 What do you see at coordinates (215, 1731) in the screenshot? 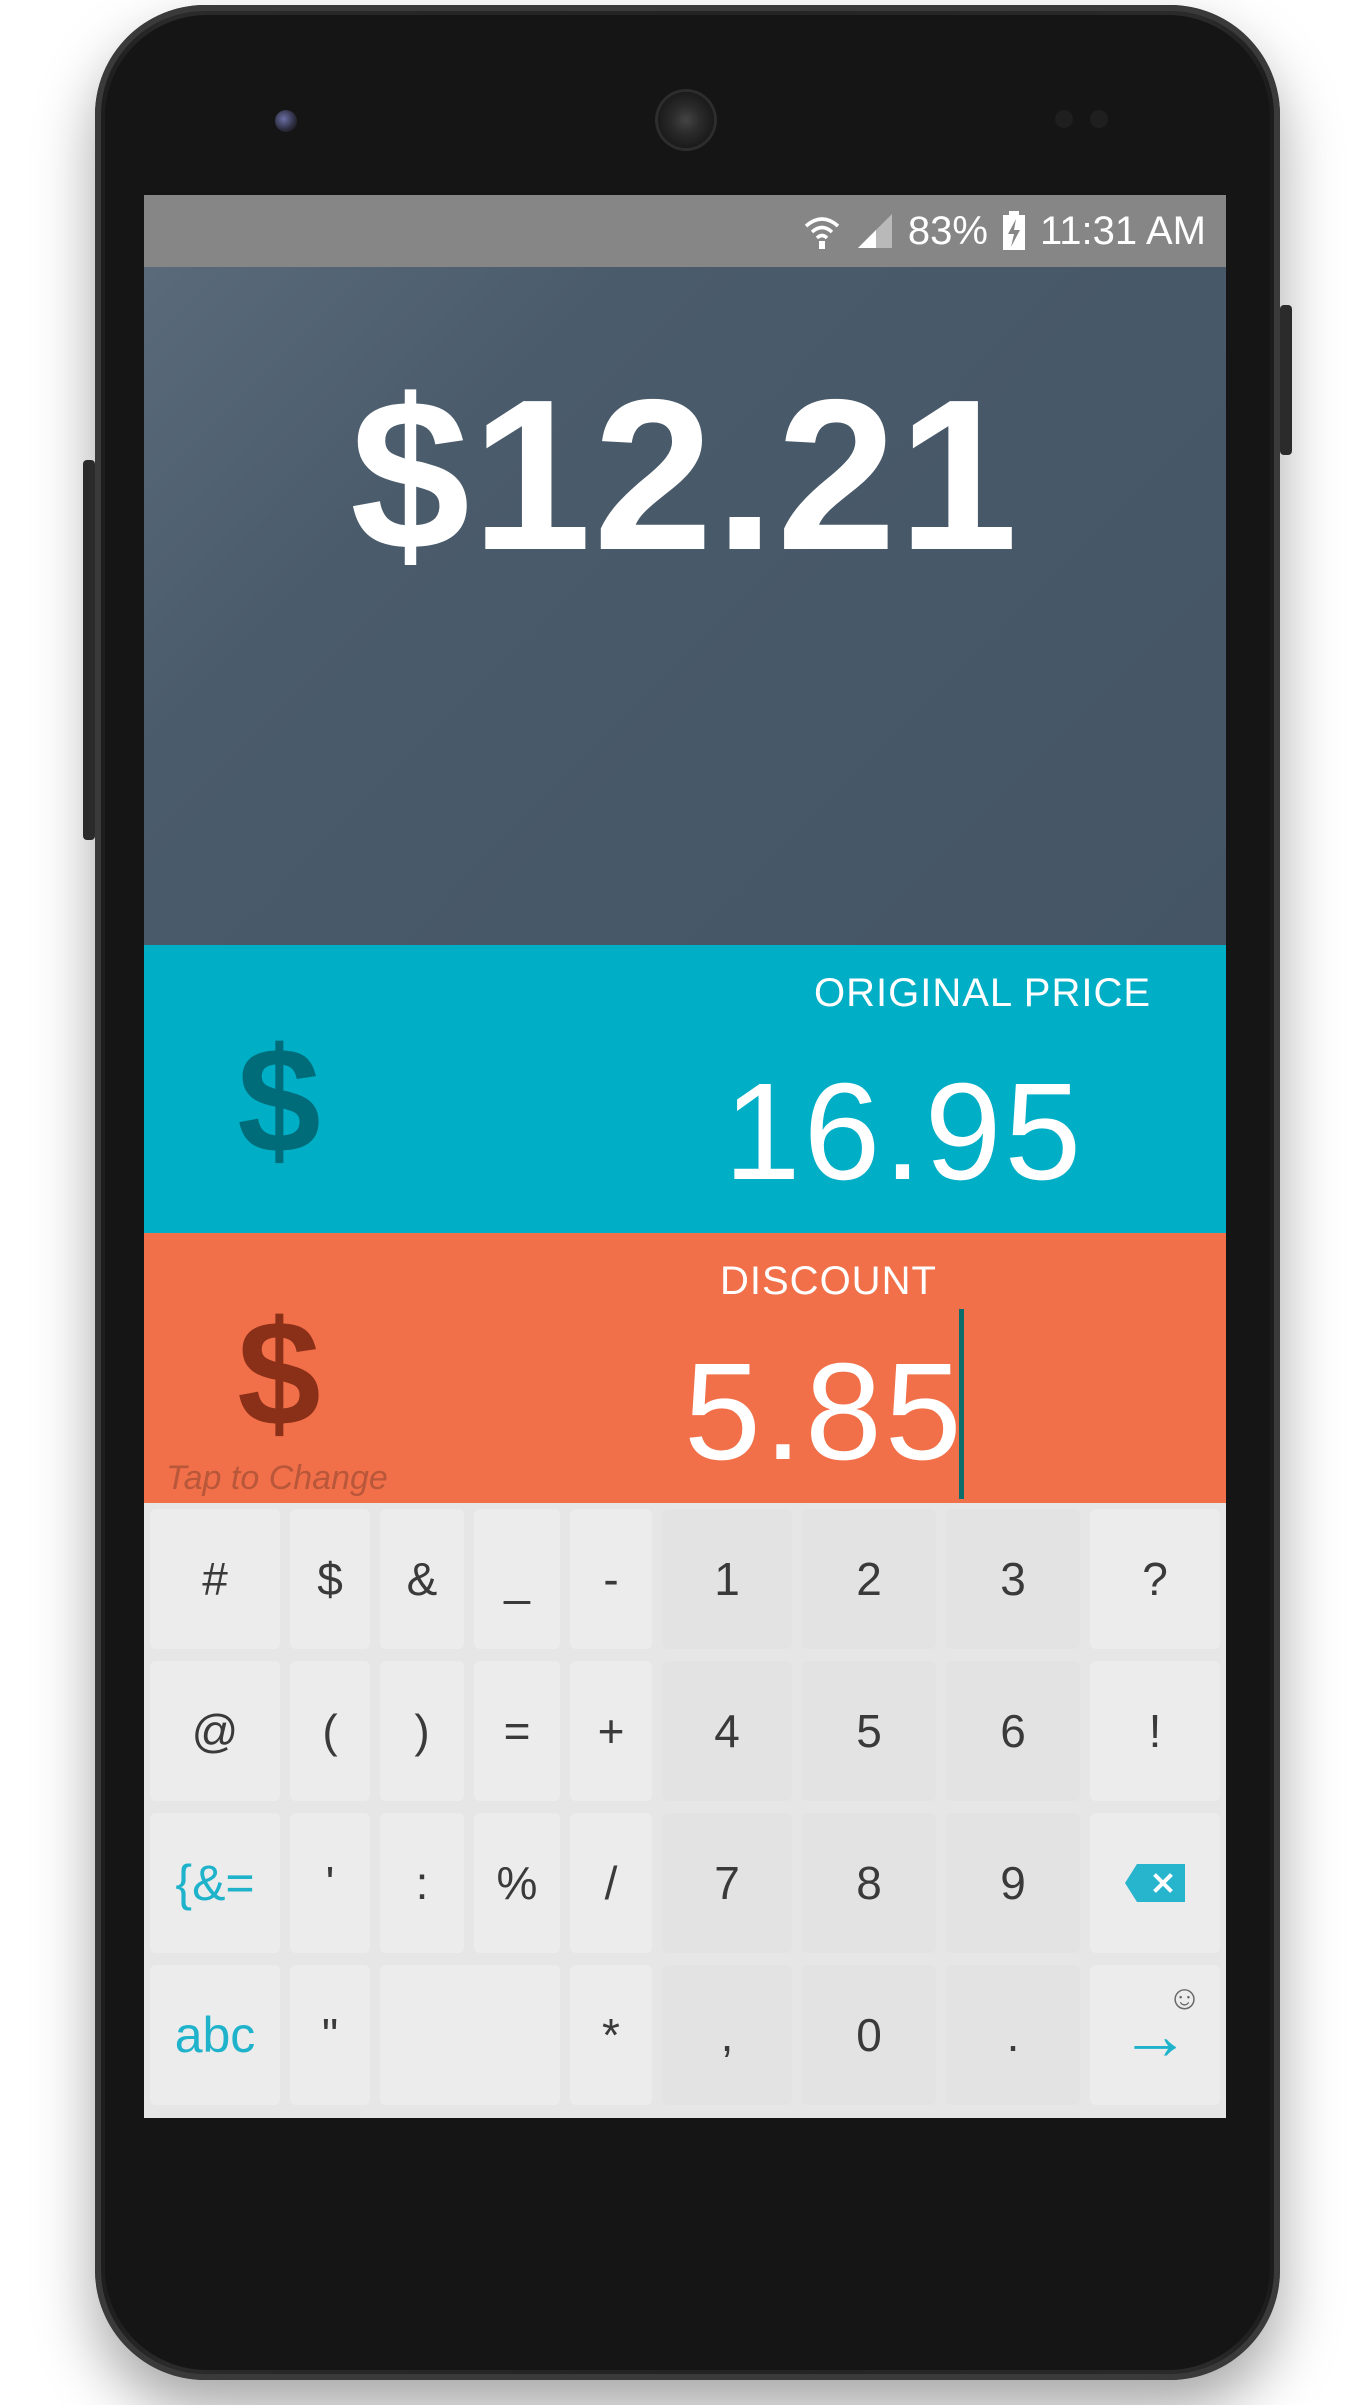
I see `key-at: @` at bounding box center [215, 1731].